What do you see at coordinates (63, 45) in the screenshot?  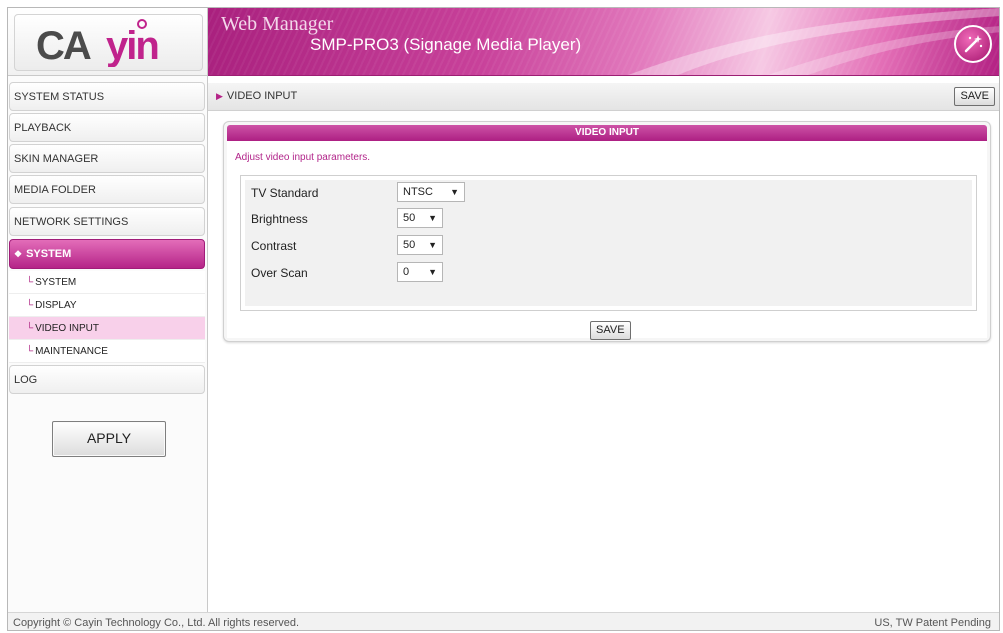 I see `svg-text: CA` at bounding box center [63, 45].